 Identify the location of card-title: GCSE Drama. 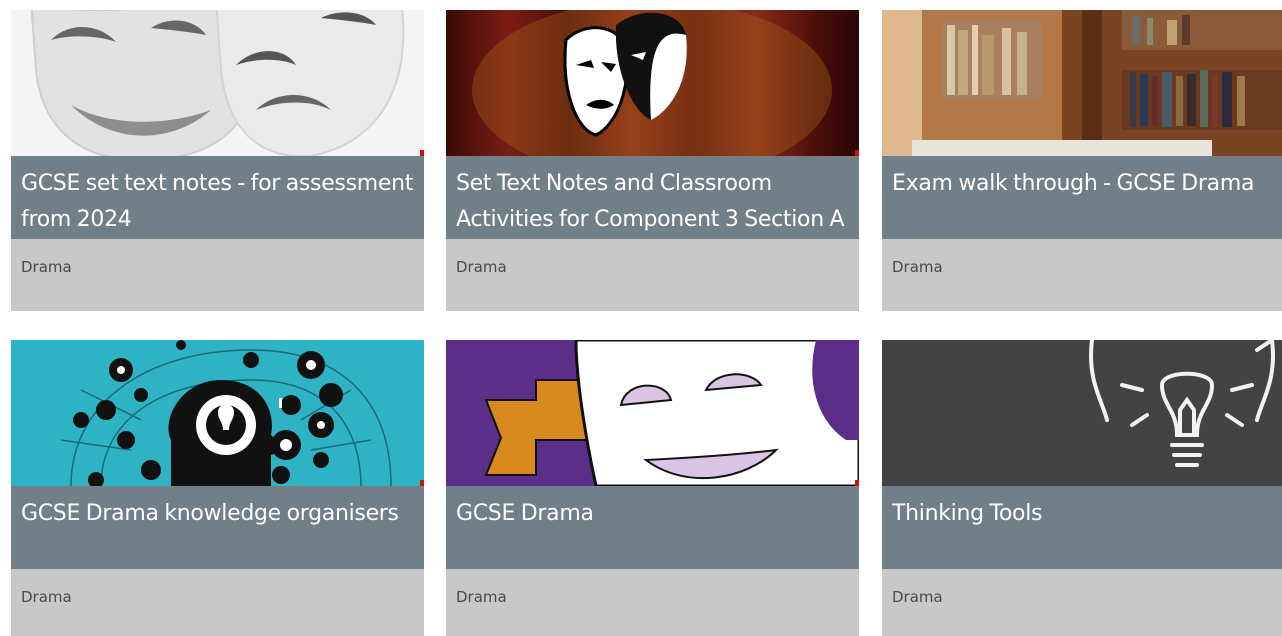
(652, 514).